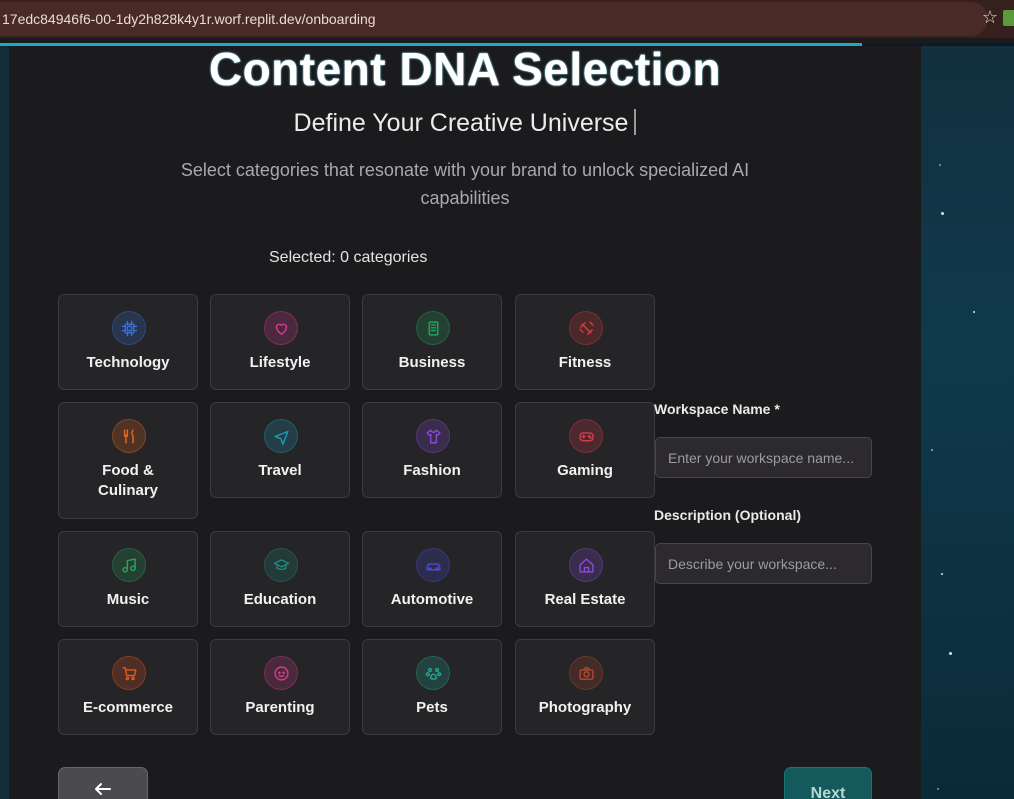  I want to click on category-card-e-commerce: E-commerce, so click(128, 687).